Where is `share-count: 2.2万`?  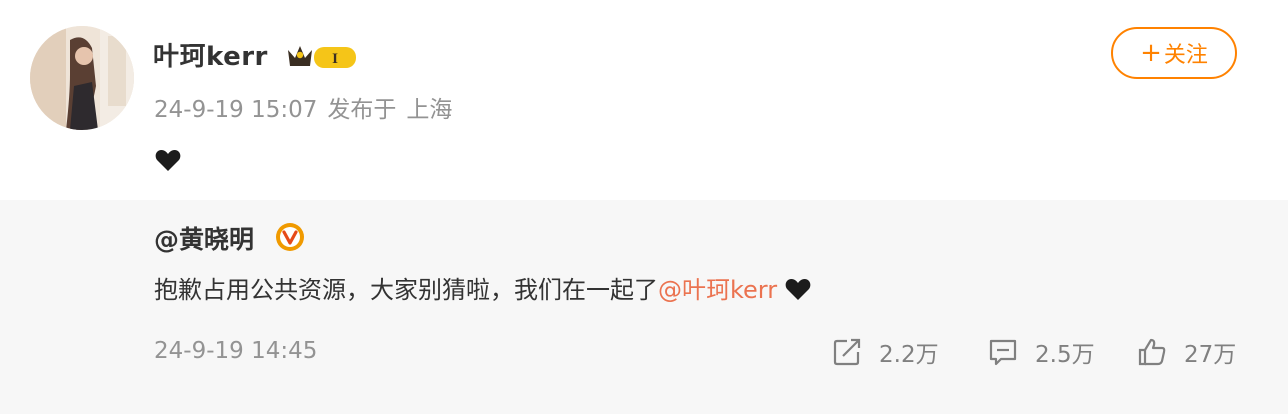
share-count: 2.2万 is located at coordinates (909, 355).